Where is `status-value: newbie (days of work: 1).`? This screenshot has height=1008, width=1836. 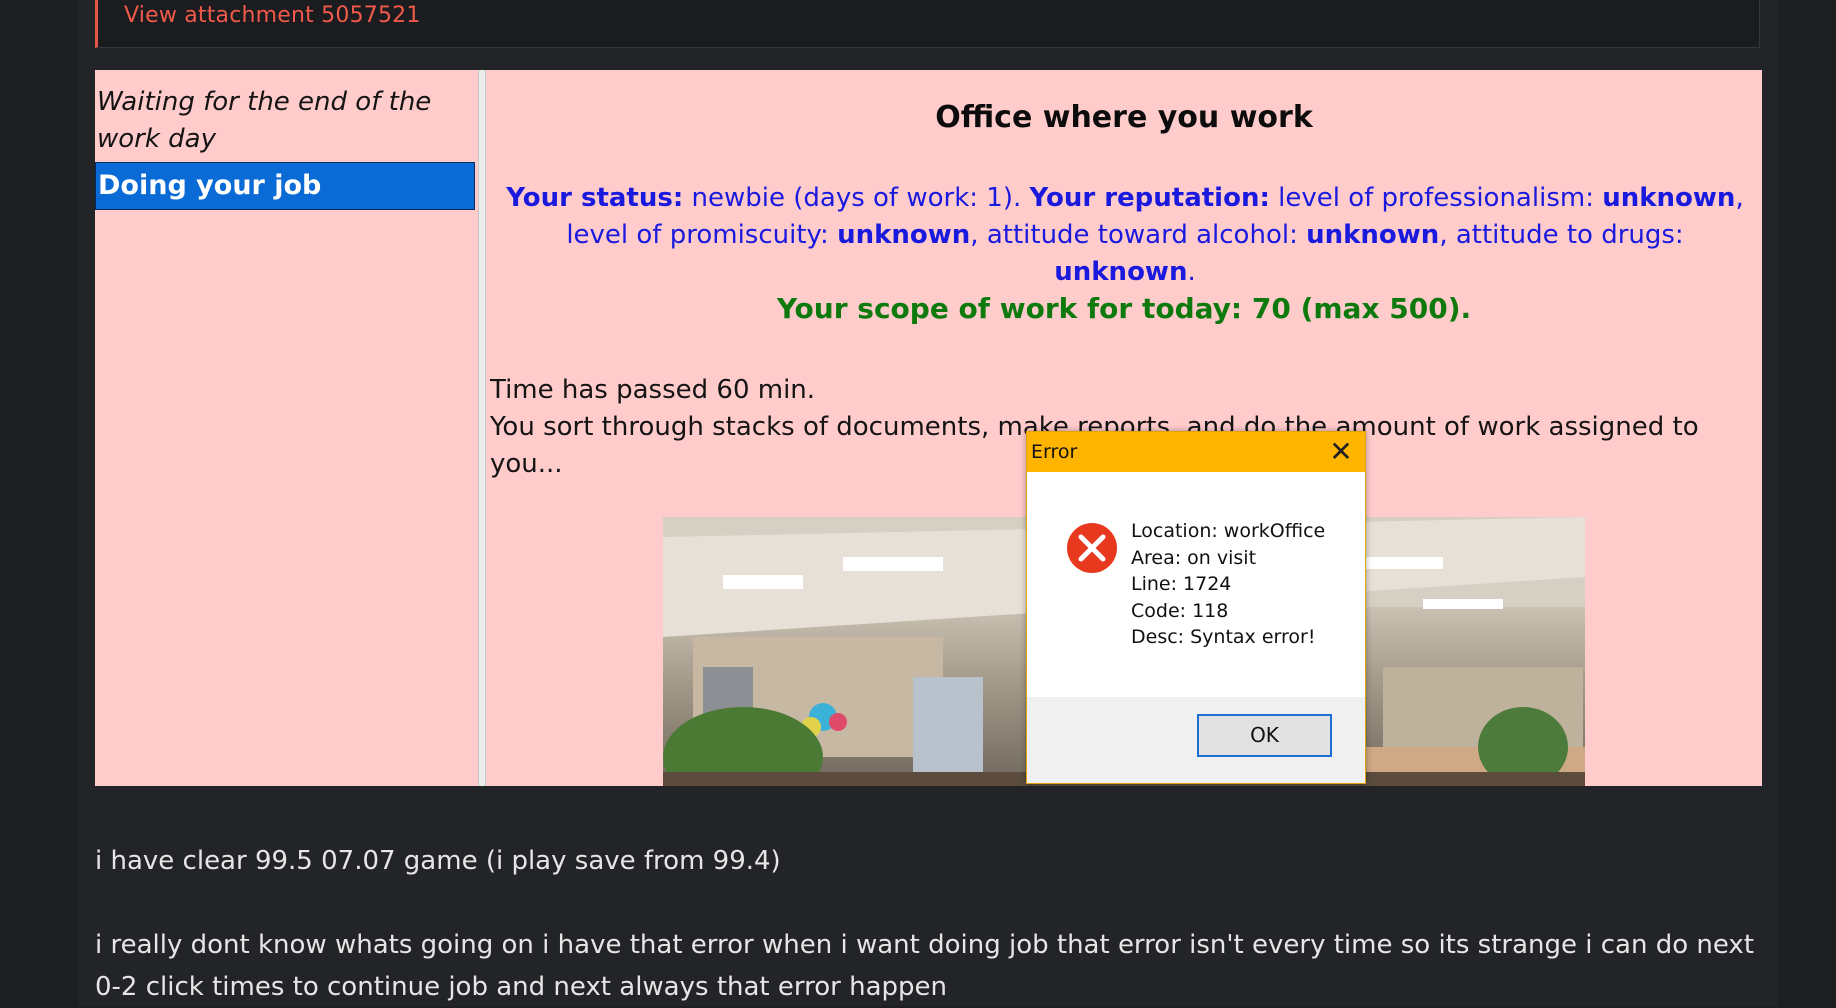
status-value: newbie (days of work: 1). is located at coordinates (856, 198).